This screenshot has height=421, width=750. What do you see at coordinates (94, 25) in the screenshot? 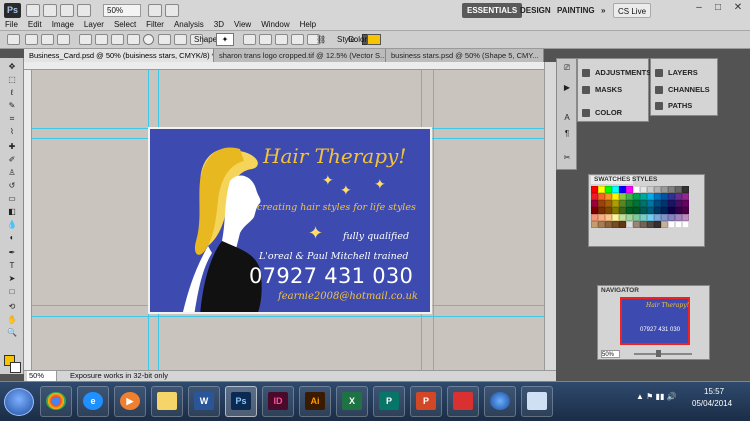
I see `menu-layer: Layer` at bounding box center [94, 25].